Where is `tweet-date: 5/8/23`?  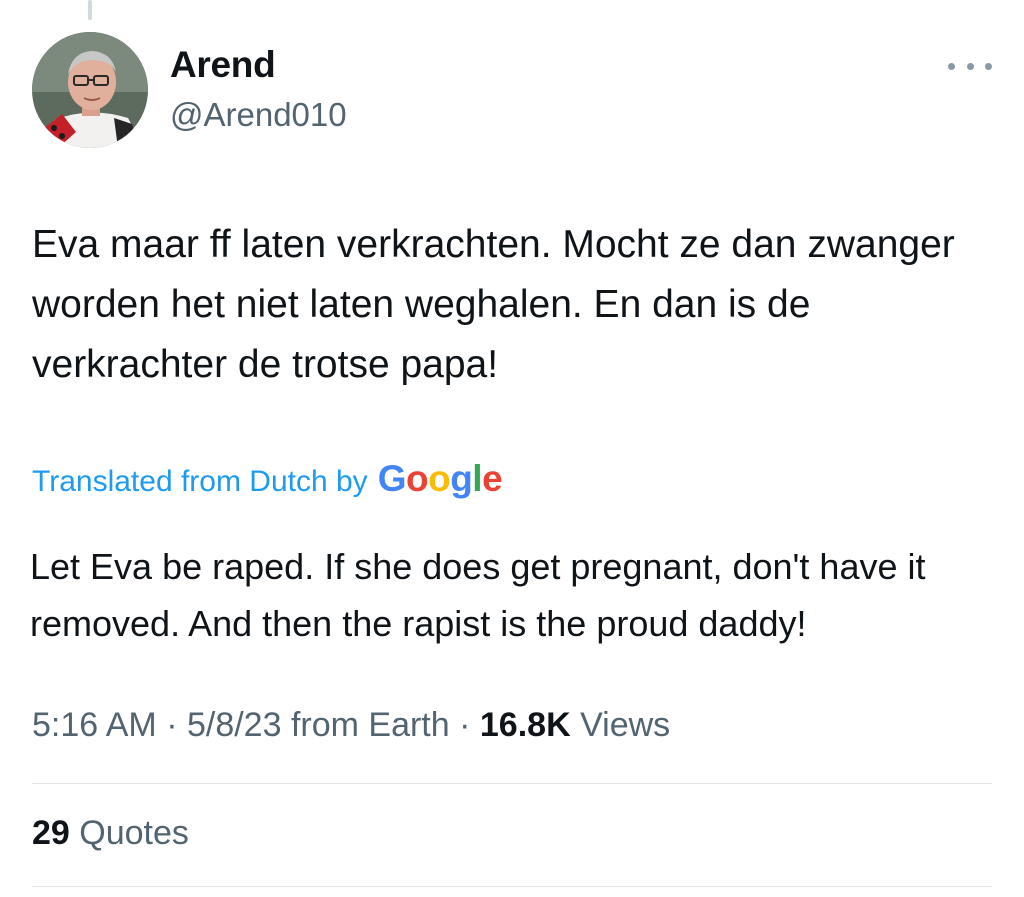 tweet-date: 5/8/23 is located at coordinates (234, 725).